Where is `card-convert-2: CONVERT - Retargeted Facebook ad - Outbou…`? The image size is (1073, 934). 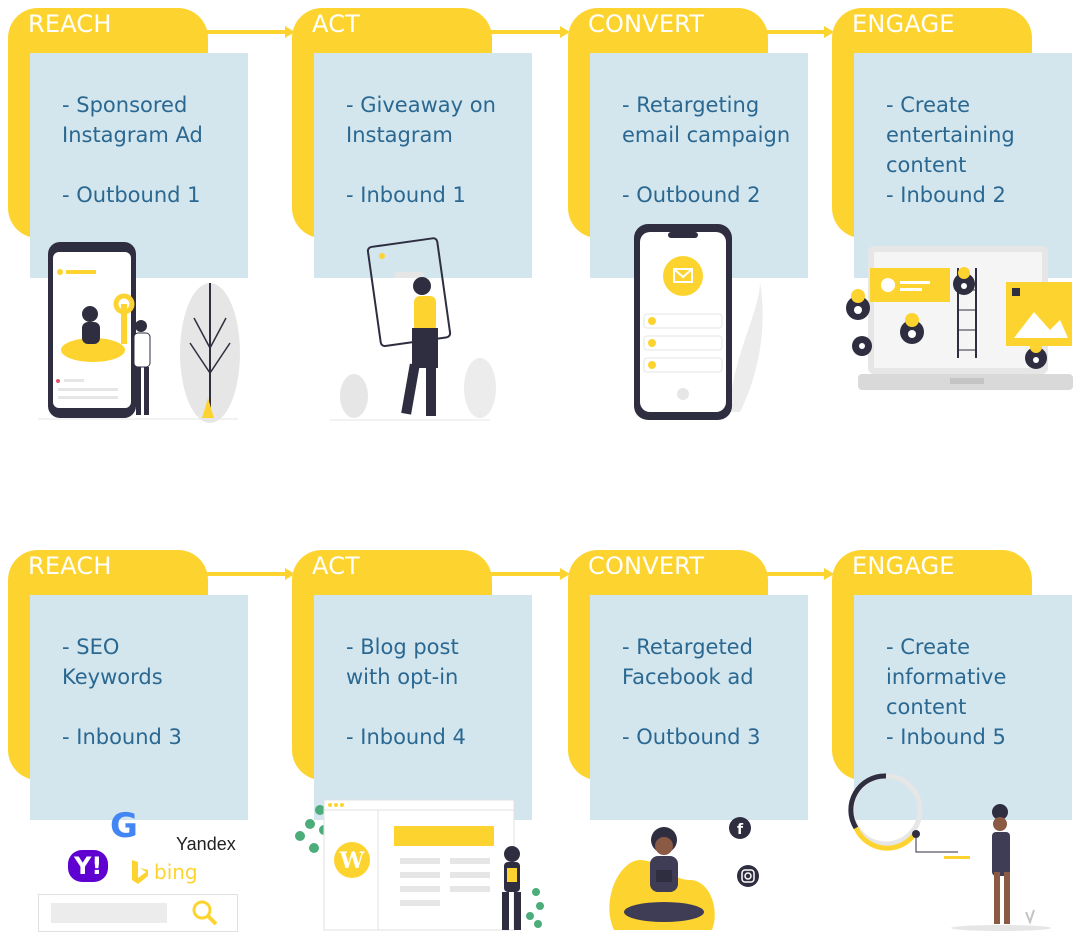
card-convert-2: CONVERT - Retargeted Facebook ad - Outbou… is located at coordinates (688, 685).